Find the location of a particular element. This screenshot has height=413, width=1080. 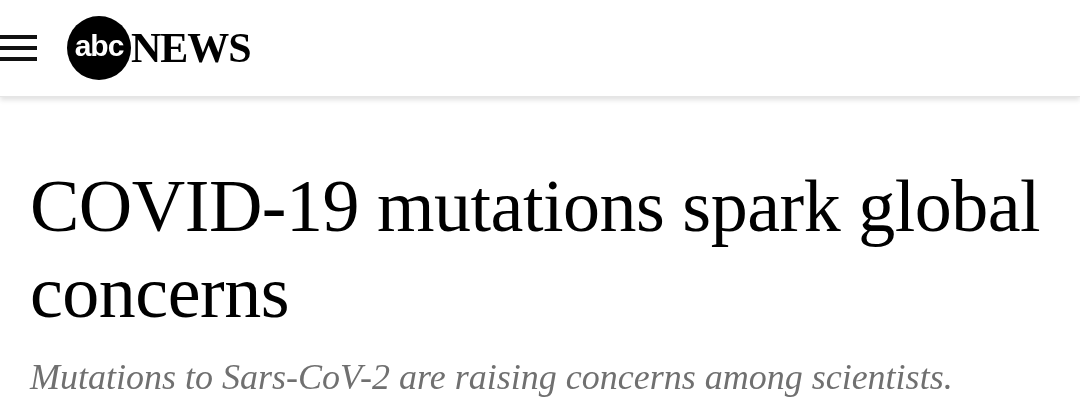

logo-mark: abc is located at coordinates (99, 48).